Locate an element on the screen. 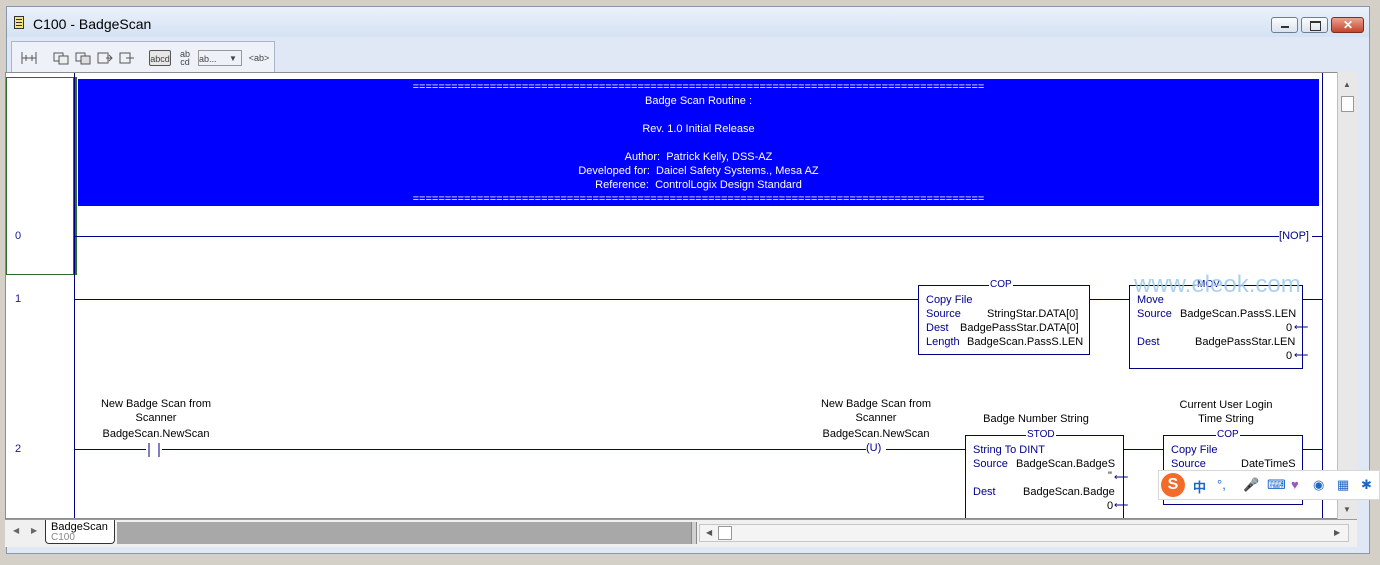 The image size is (1380, 565). microphone-icon: 🎤 is located at coordinates (1251, 485).